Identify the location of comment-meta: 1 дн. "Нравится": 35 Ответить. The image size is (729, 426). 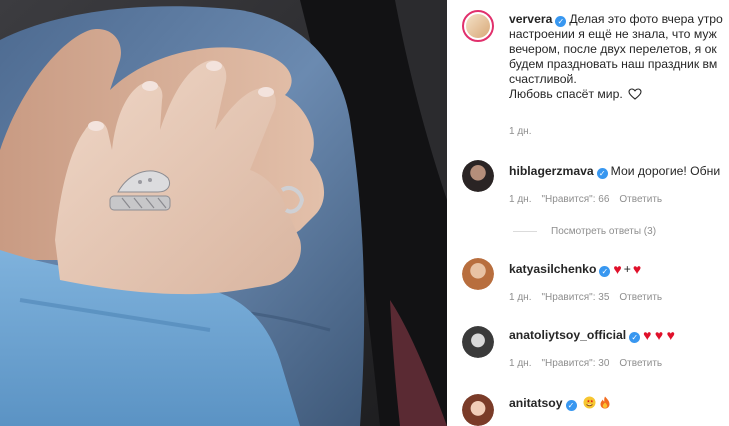
(590, 297).